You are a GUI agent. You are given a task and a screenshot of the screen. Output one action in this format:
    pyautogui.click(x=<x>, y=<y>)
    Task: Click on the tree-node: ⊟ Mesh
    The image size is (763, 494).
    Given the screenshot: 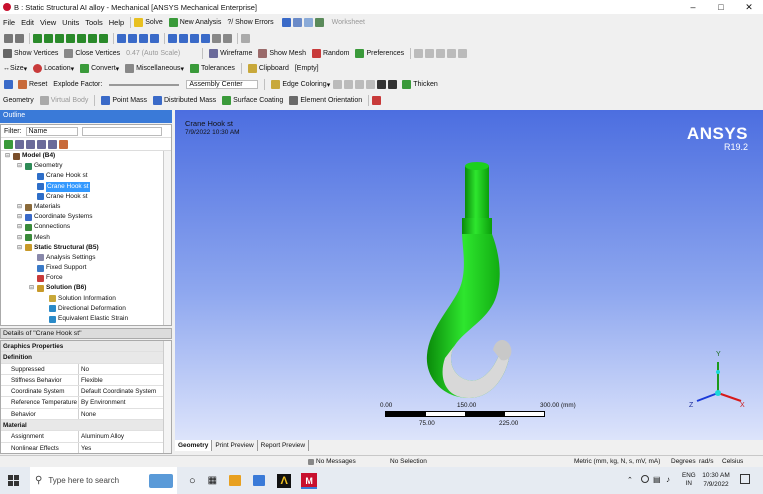 What is the action you would take?
    pyautogui.click(x=86, y=238)
    